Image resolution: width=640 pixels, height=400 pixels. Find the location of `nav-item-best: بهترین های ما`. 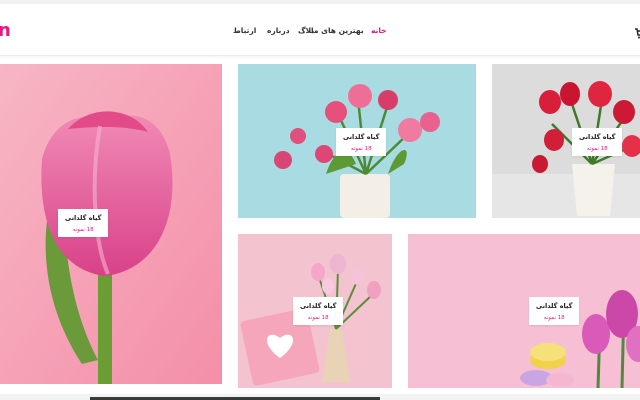

nav-item-best: بهترین های ما is located at coordinates (337, 30).